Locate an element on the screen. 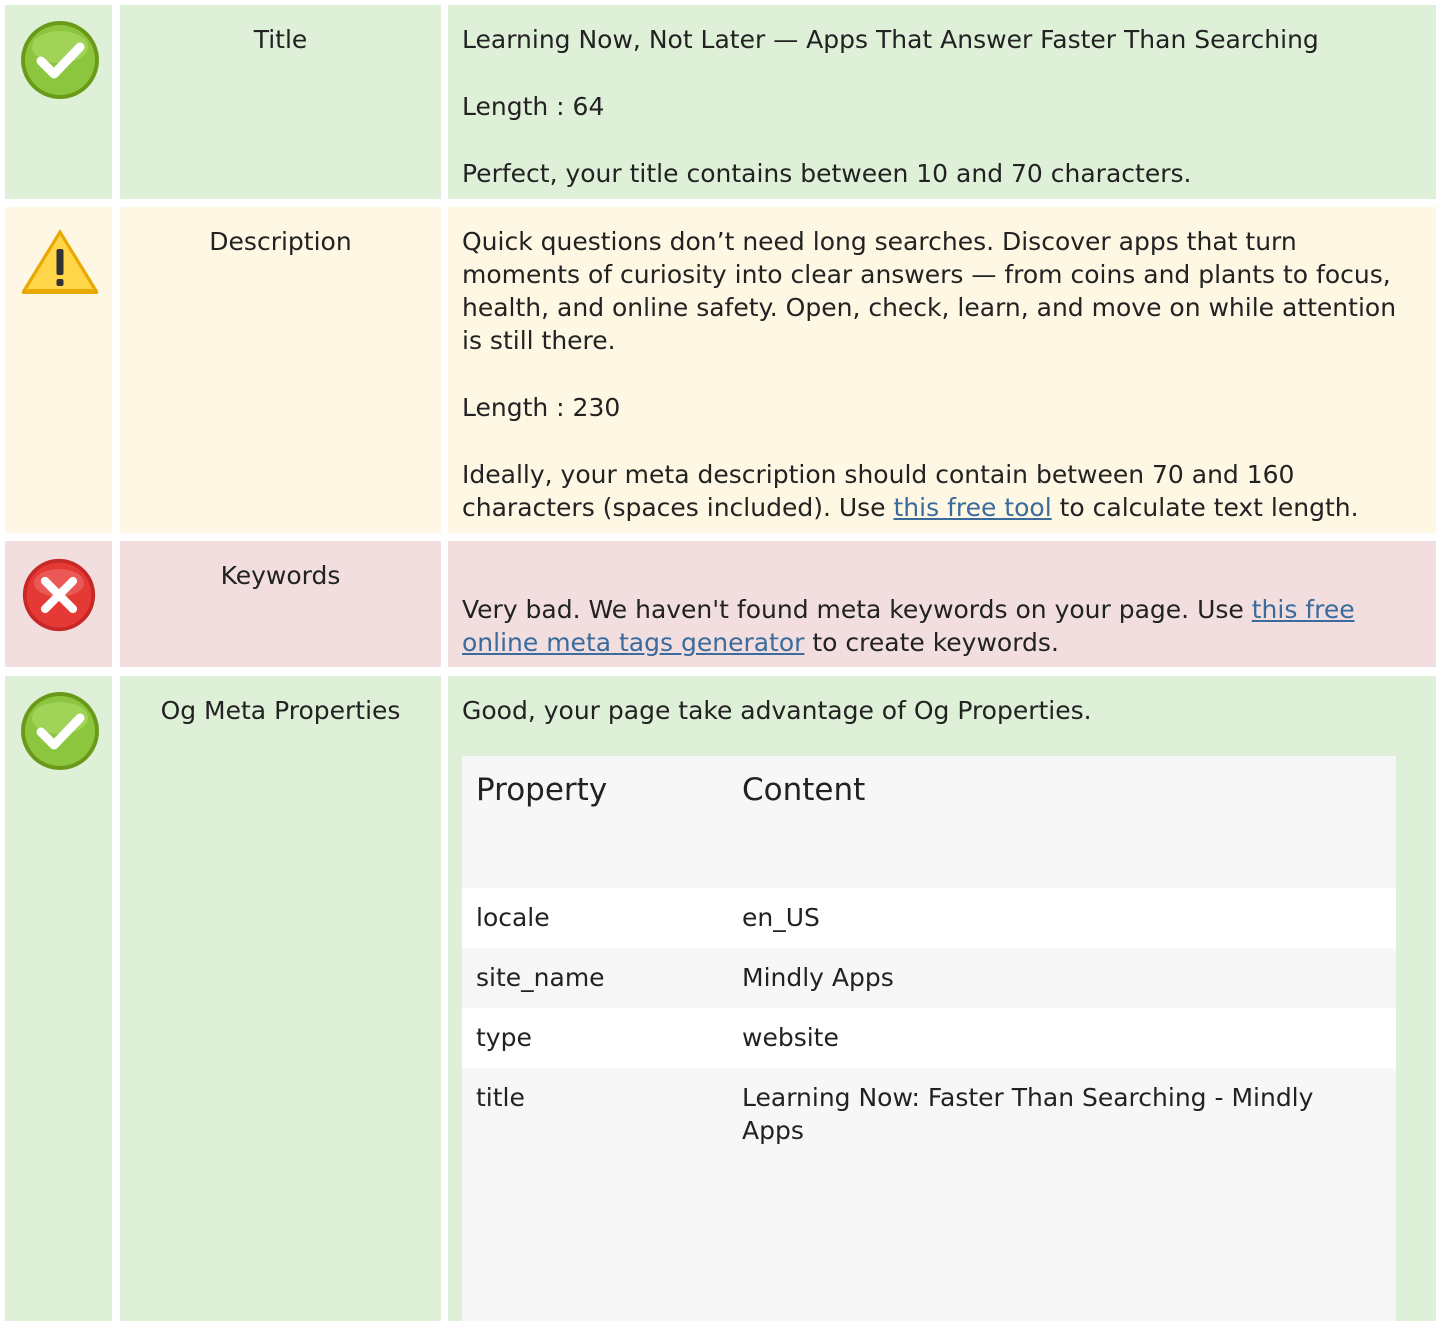 The height and width of the screenshot is (1321, 1445). column-header-content: Content is located at coordinates (804, 790).